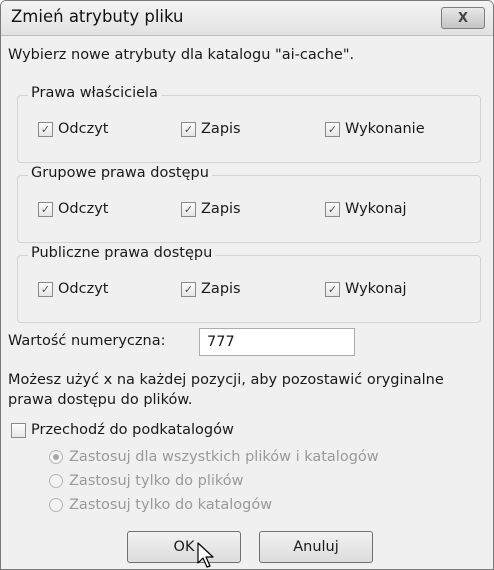 This screenshot has height=570, width=494. I want to click on mouse-cursor-icon, so click(205, 555).